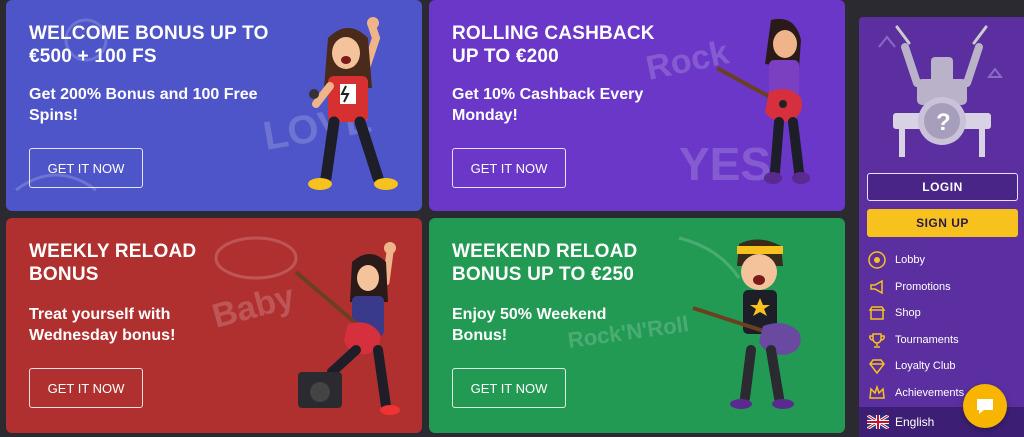  I want to click on card-title: WELCOME BONUS UP TO €500 + 100 FS, so click(149, 45).